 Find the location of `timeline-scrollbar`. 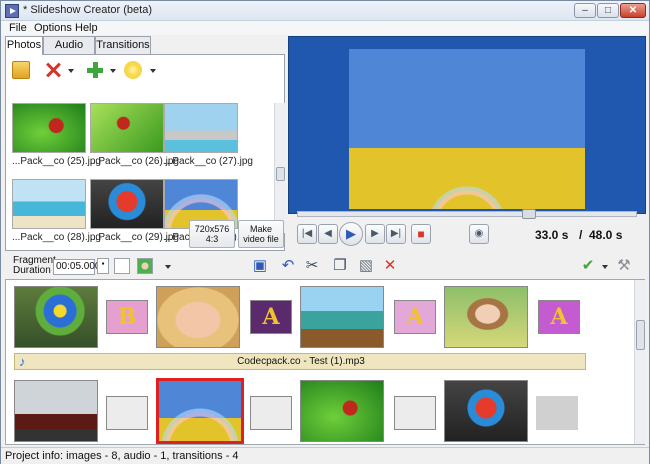

timeline-scrollbar is located at coordinates (639, 362).